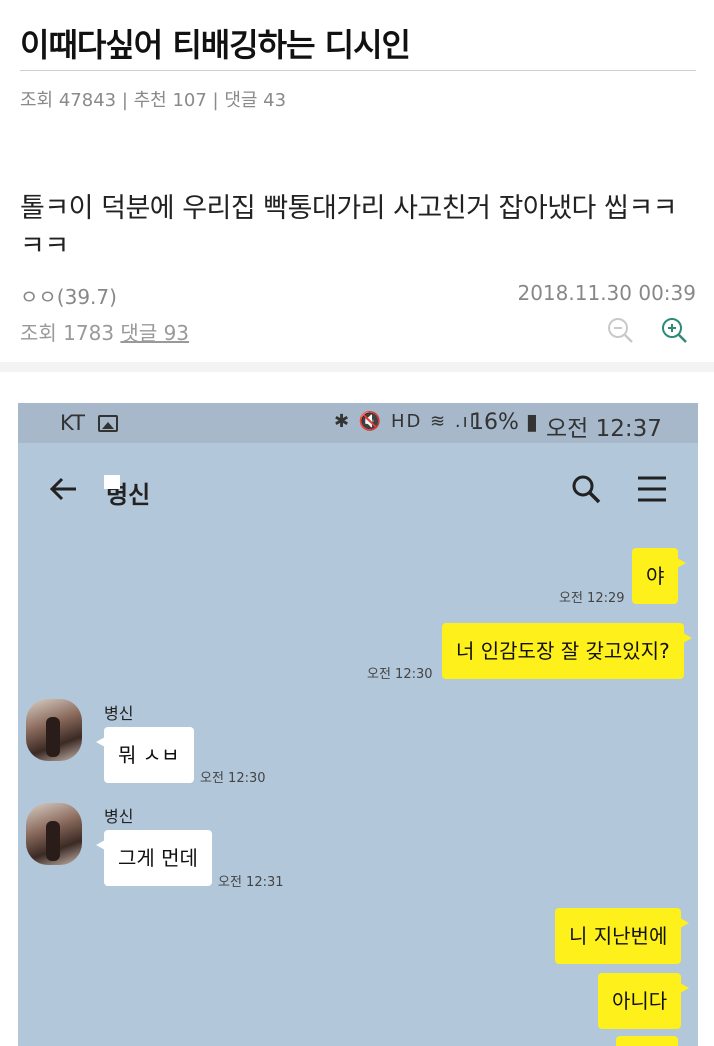 This screenshot has width=714, height=1046. I want to click on zoom-out-icon, so click(620, 330).